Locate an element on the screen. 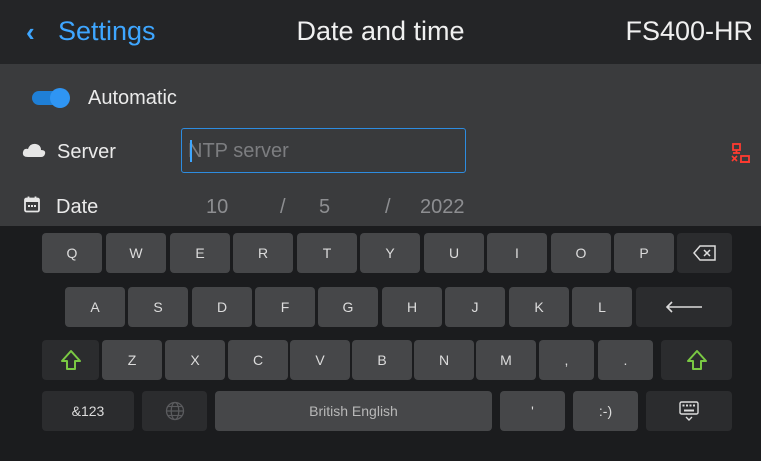 Image resolution: width=761 pixels, height=461 pixels. symbols-key: &123 is located at coordinates (88, 411).